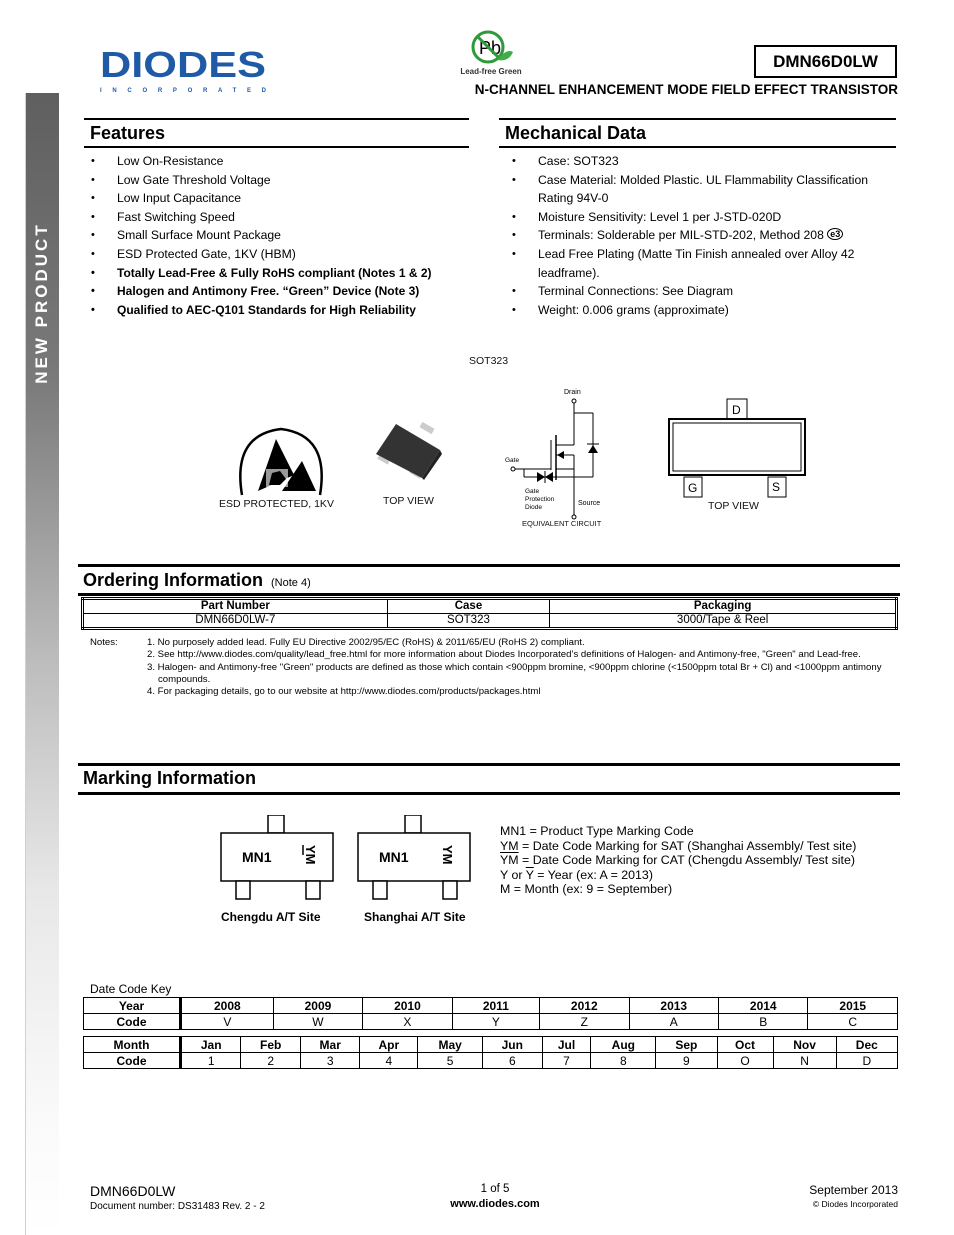 The height and width of the screenshot is (1235, 954). Describe the element at coordinates (310, 855) in the screenshot. I see `svg-text: YM` at that location.